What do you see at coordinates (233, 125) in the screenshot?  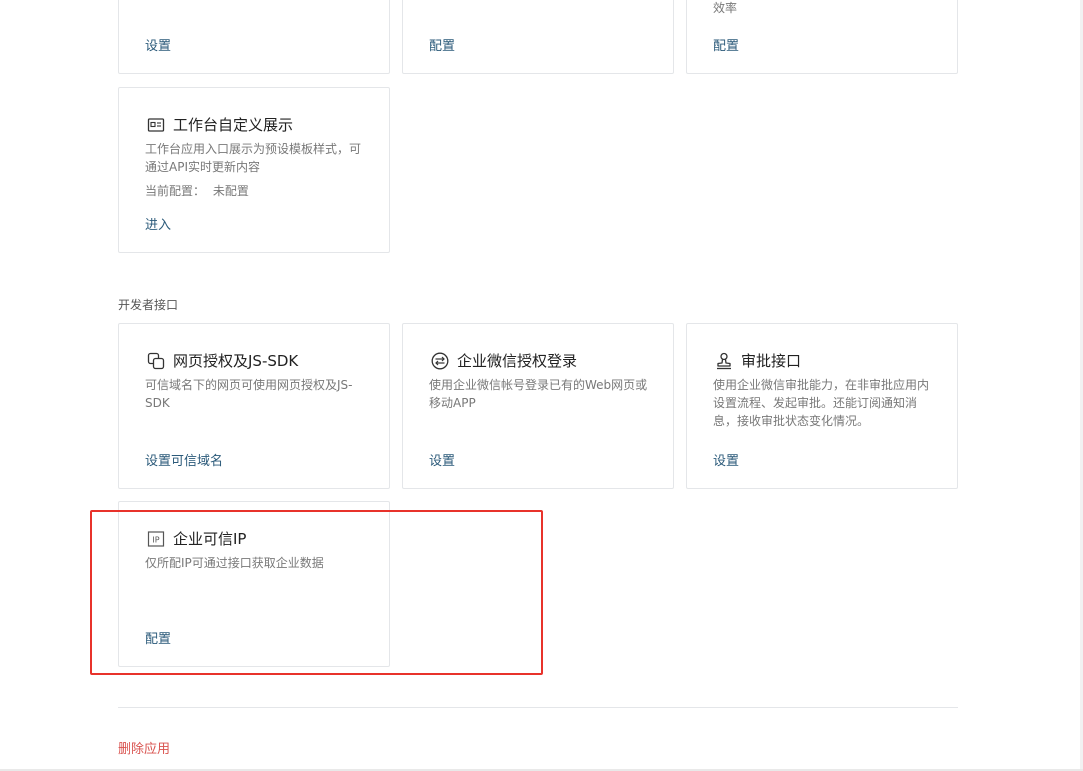 I see `card-workbench-title: 工作台自定义展示` at bounding box center [233, 125].